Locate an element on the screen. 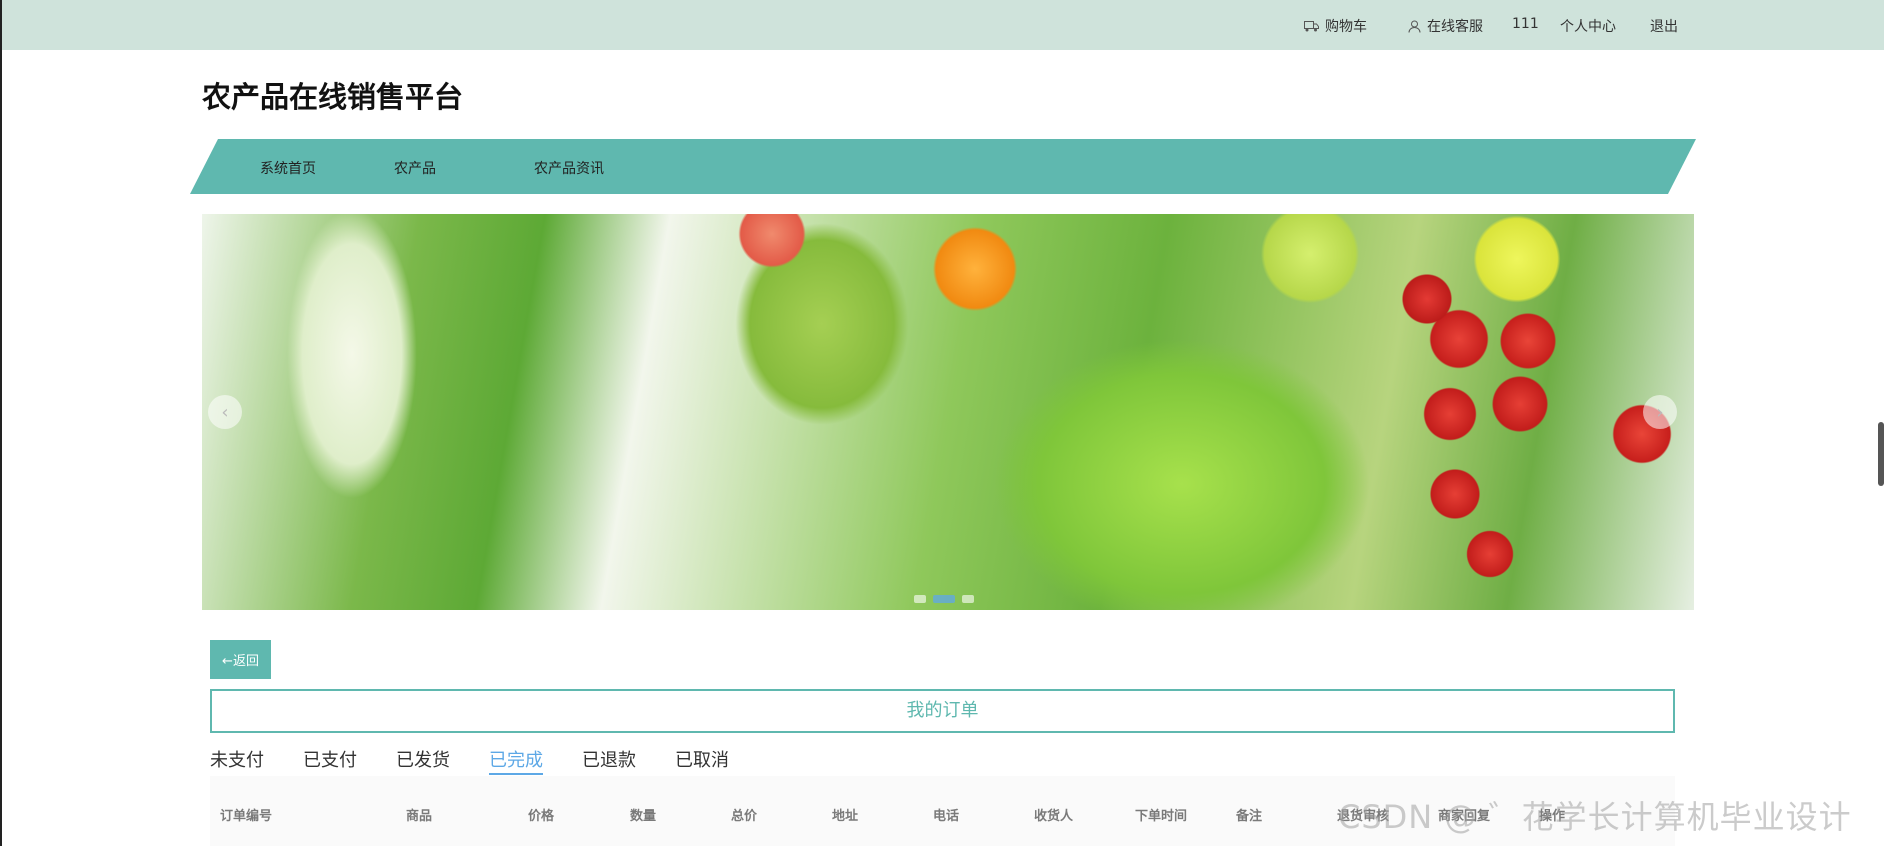 This screenshot has width=1884, height=846. carousel-next-button: › is located at coordinates (1660, 412).